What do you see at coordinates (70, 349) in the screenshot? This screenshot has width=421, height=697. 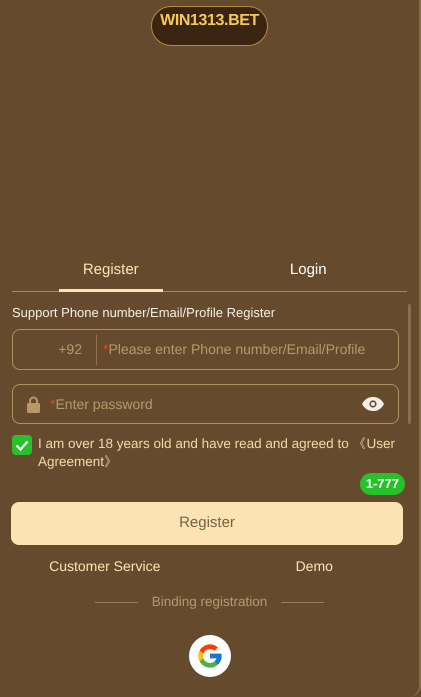 I see `country-code: +92` at bounding box center [70, 349].